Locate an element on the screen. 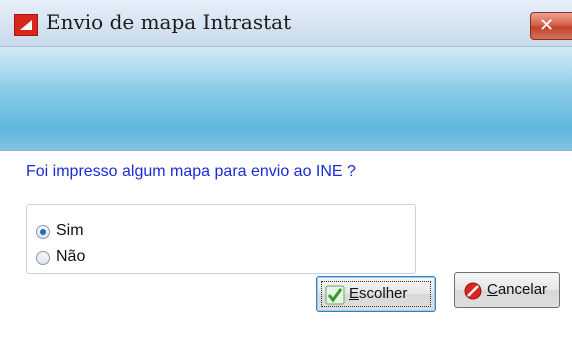 Image resolution: width=572 pixels, height=340 pixels. radio-nao is located at coordinates (43, 258).